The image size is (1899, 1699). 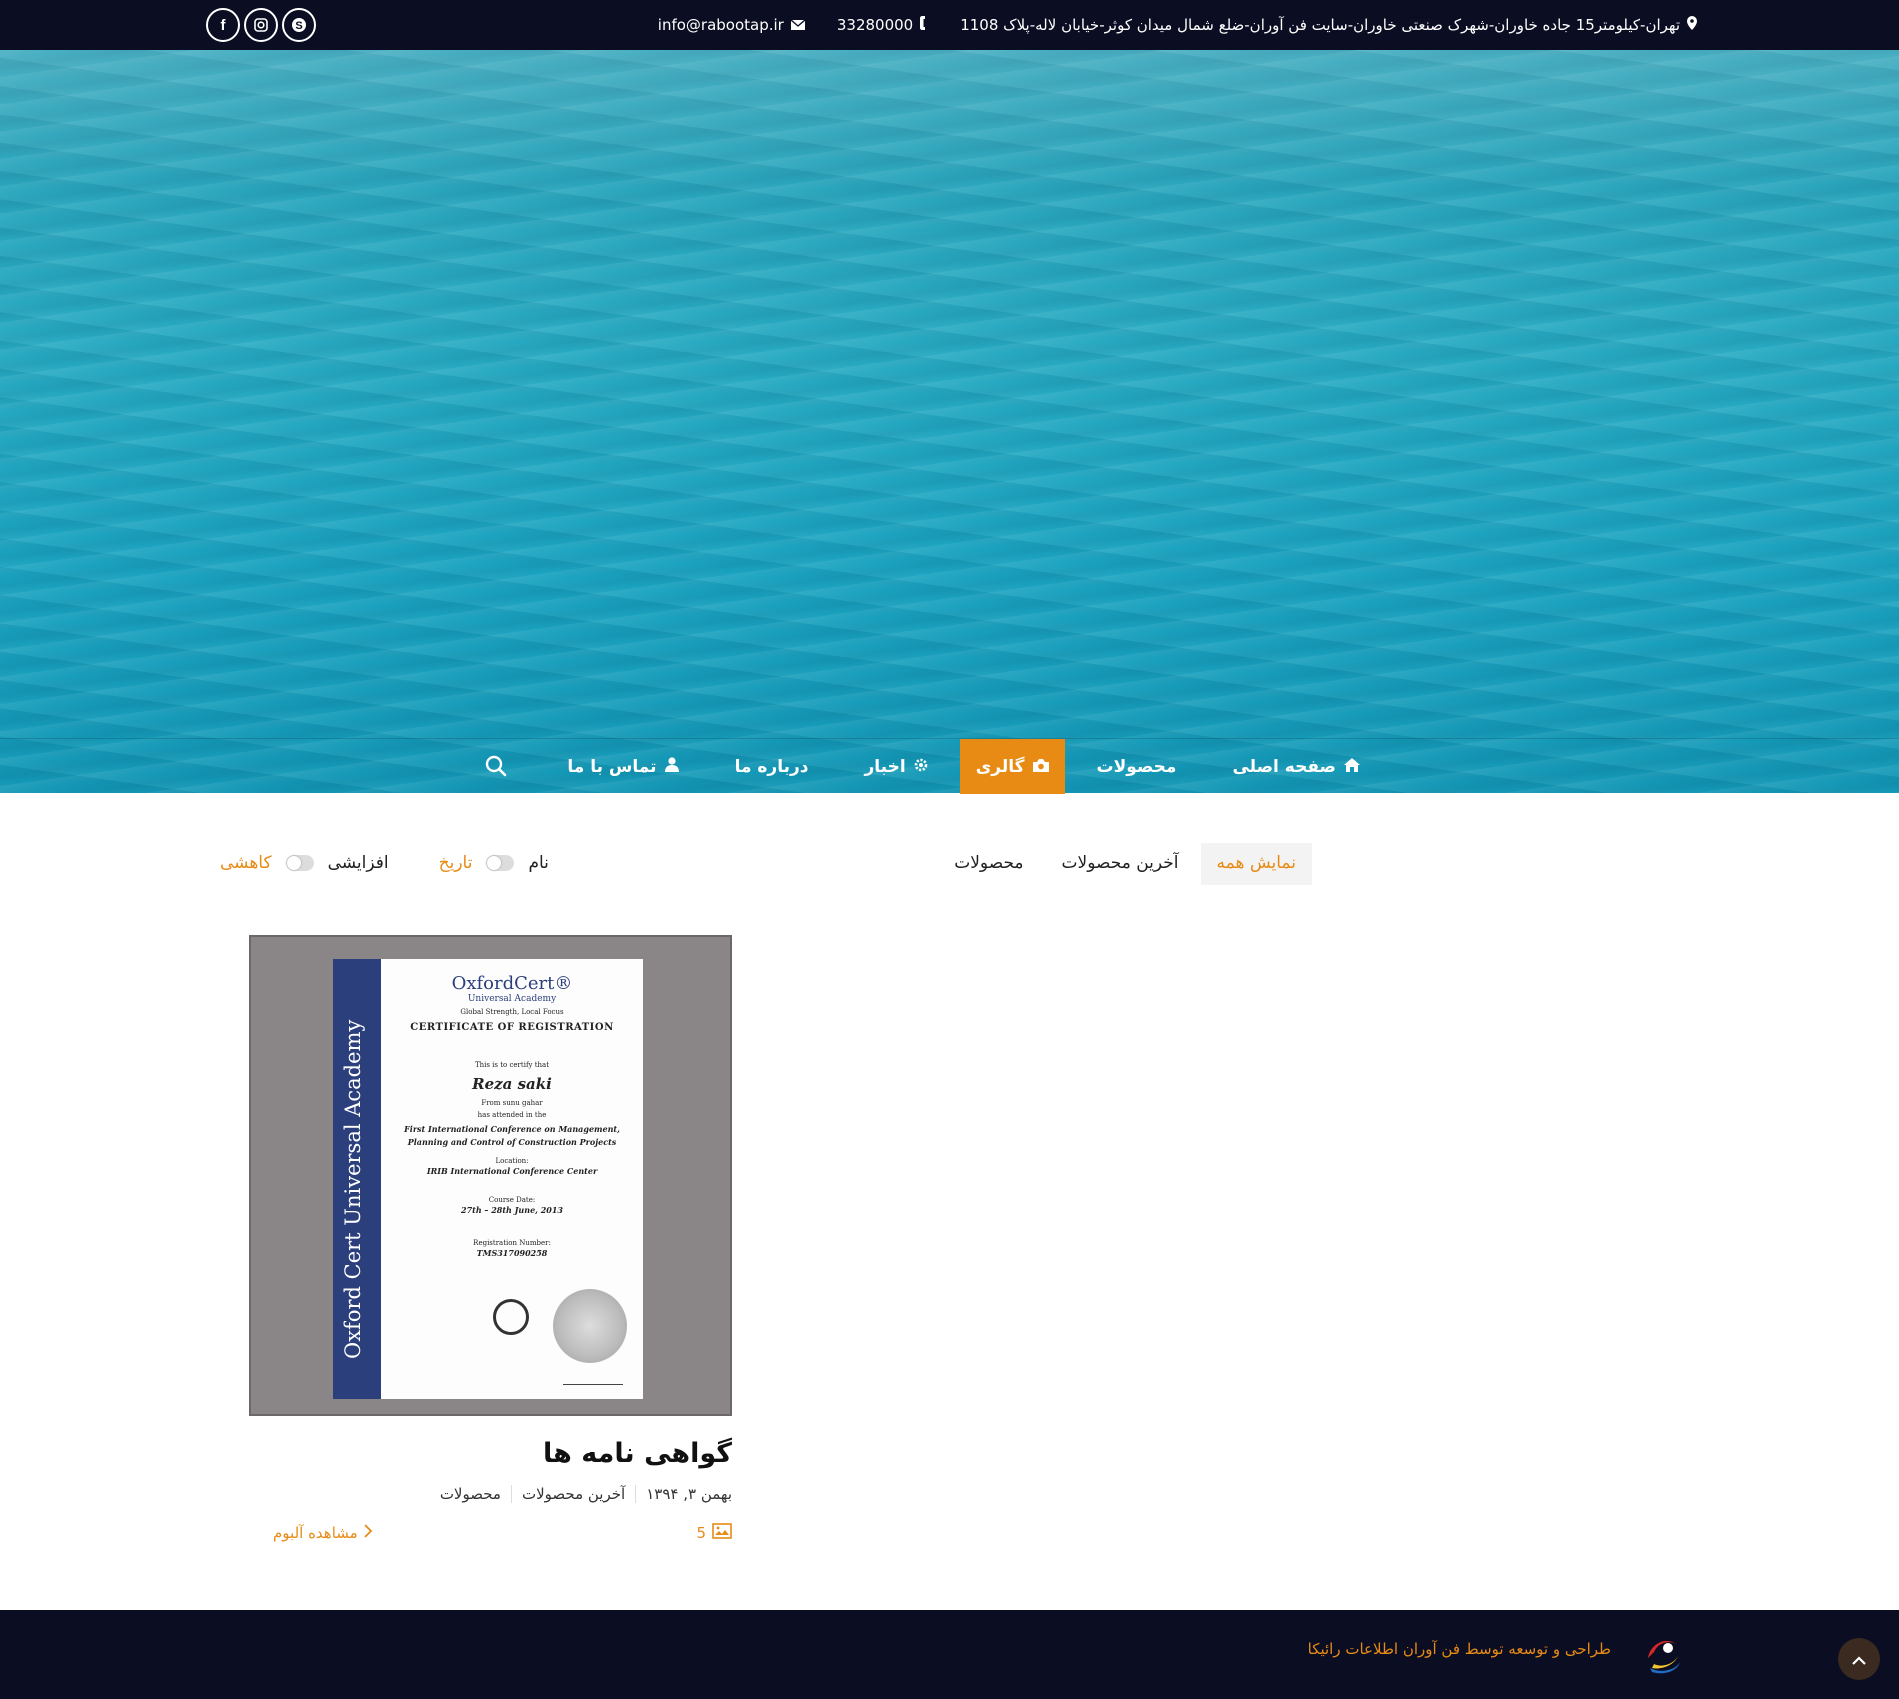 What do you see at coordinates (921, 767) in the screenshot?
I see `gear-icon` at bounding box center [921, 767].